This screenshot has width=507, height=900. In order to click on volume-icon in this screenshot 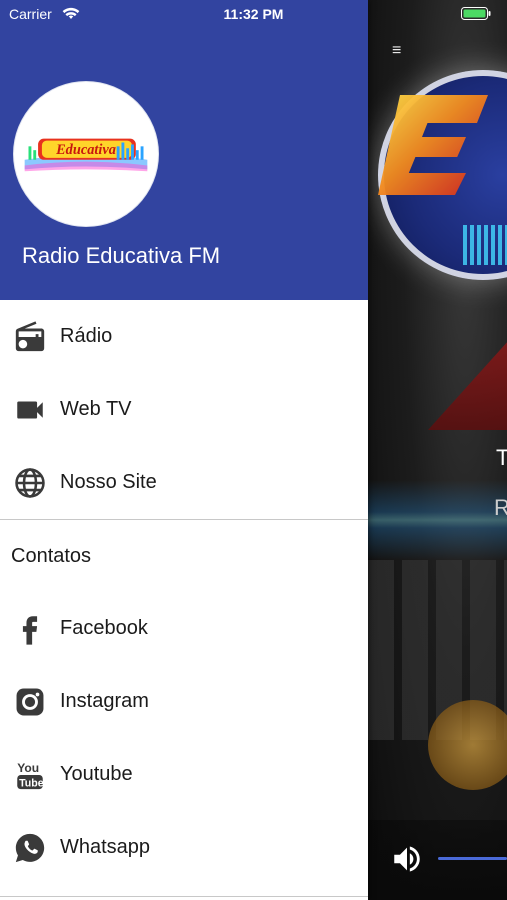, I will do `click(407, 859)`.